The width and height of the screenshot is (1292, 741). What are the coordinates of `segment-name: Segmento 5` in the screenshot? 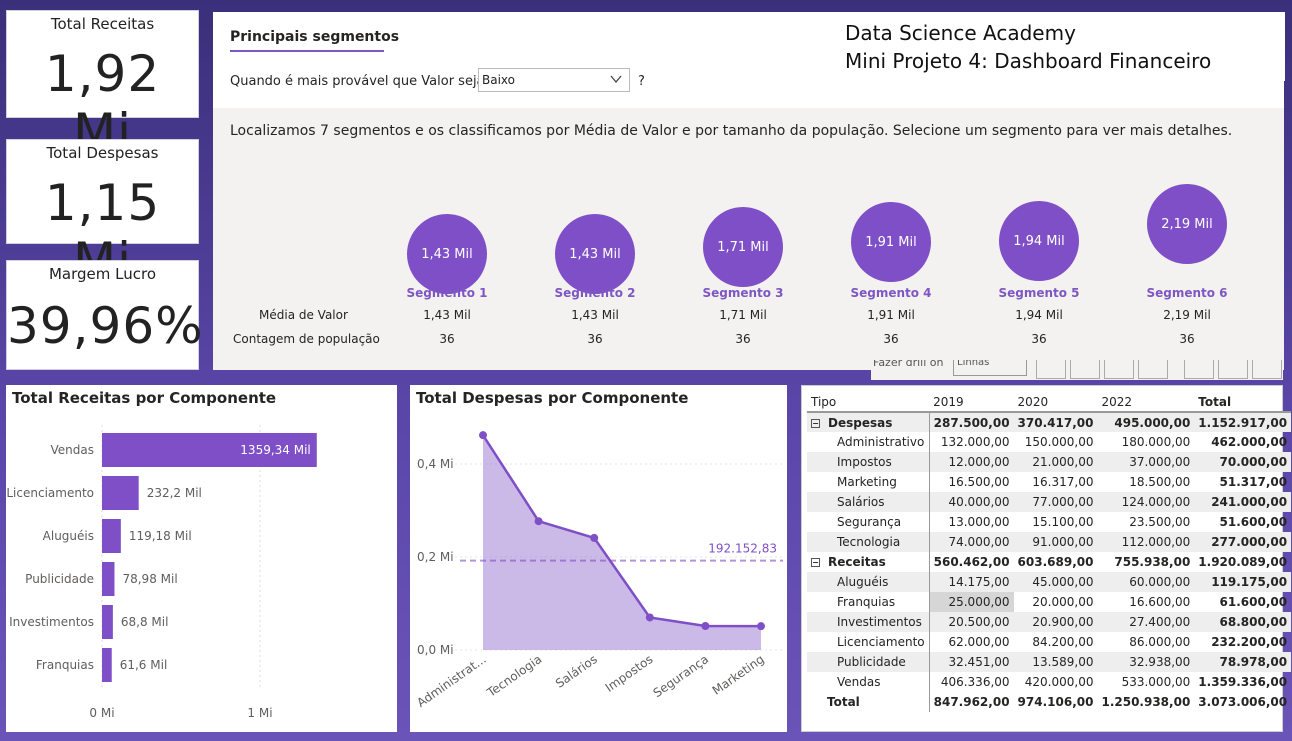 It's located at (1039, 293).